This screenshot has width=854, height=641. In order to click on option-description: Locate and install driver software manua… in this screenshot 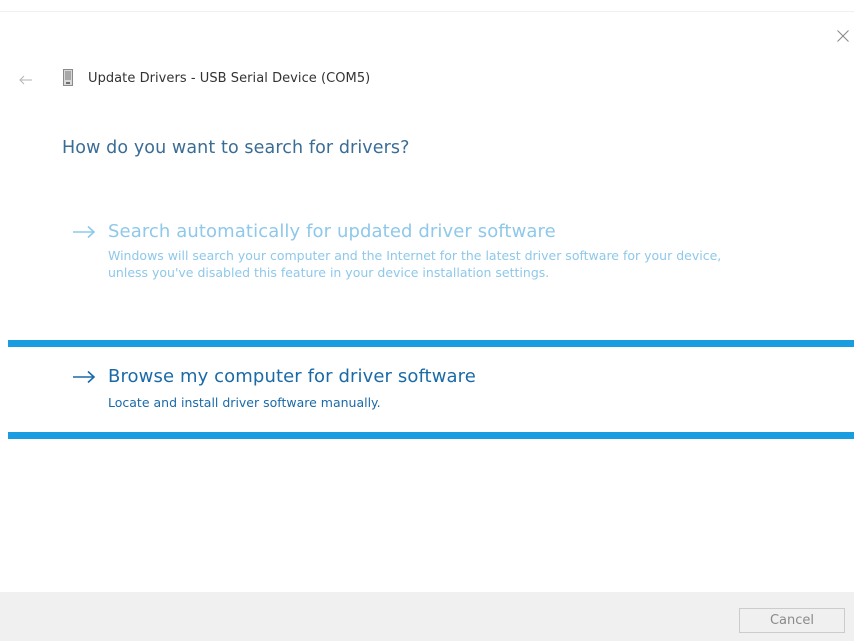, I will do `click(244, 402)`.